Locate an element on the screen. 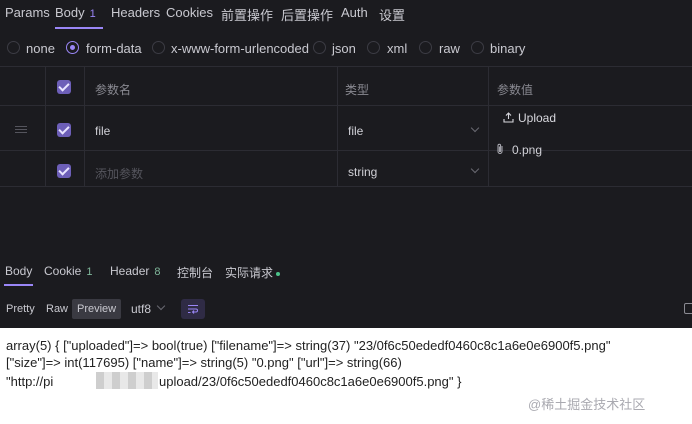  wrap-icon is located at coordinates (193, 309).